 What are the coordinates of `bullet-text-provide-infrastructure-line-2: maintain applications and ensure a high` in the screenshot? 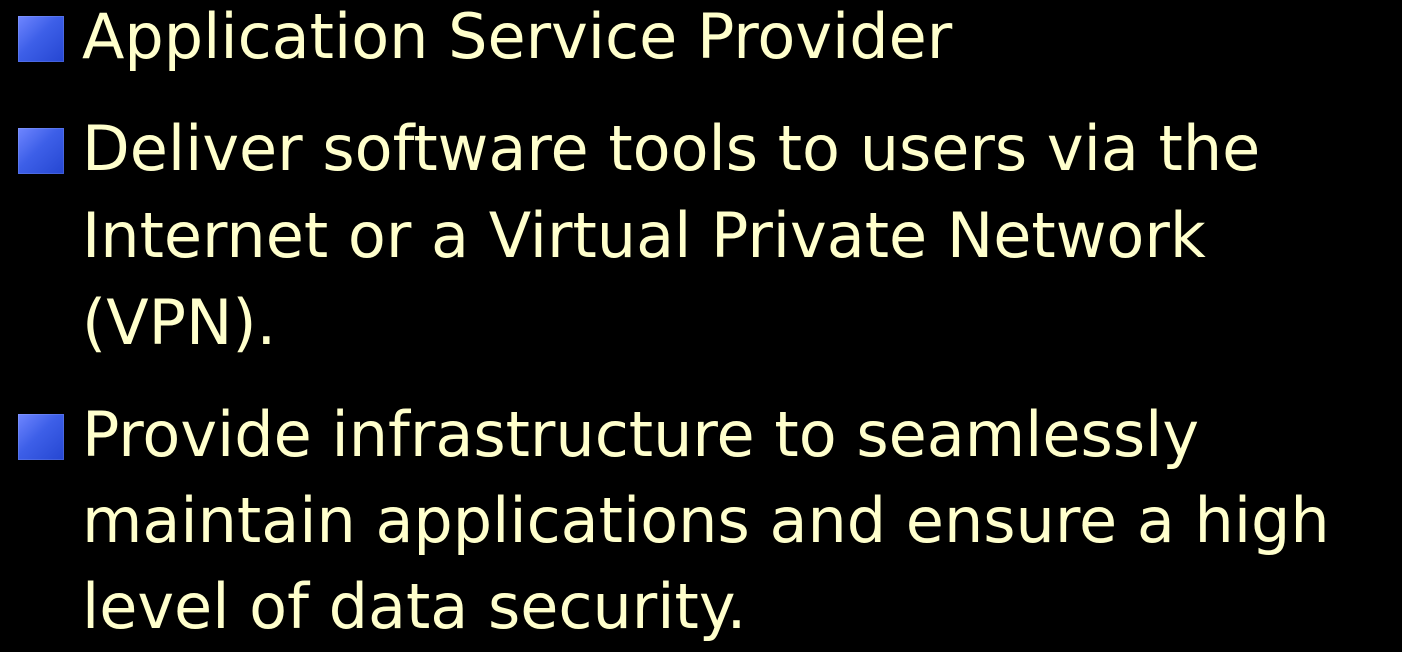 It's located at (706, 520).